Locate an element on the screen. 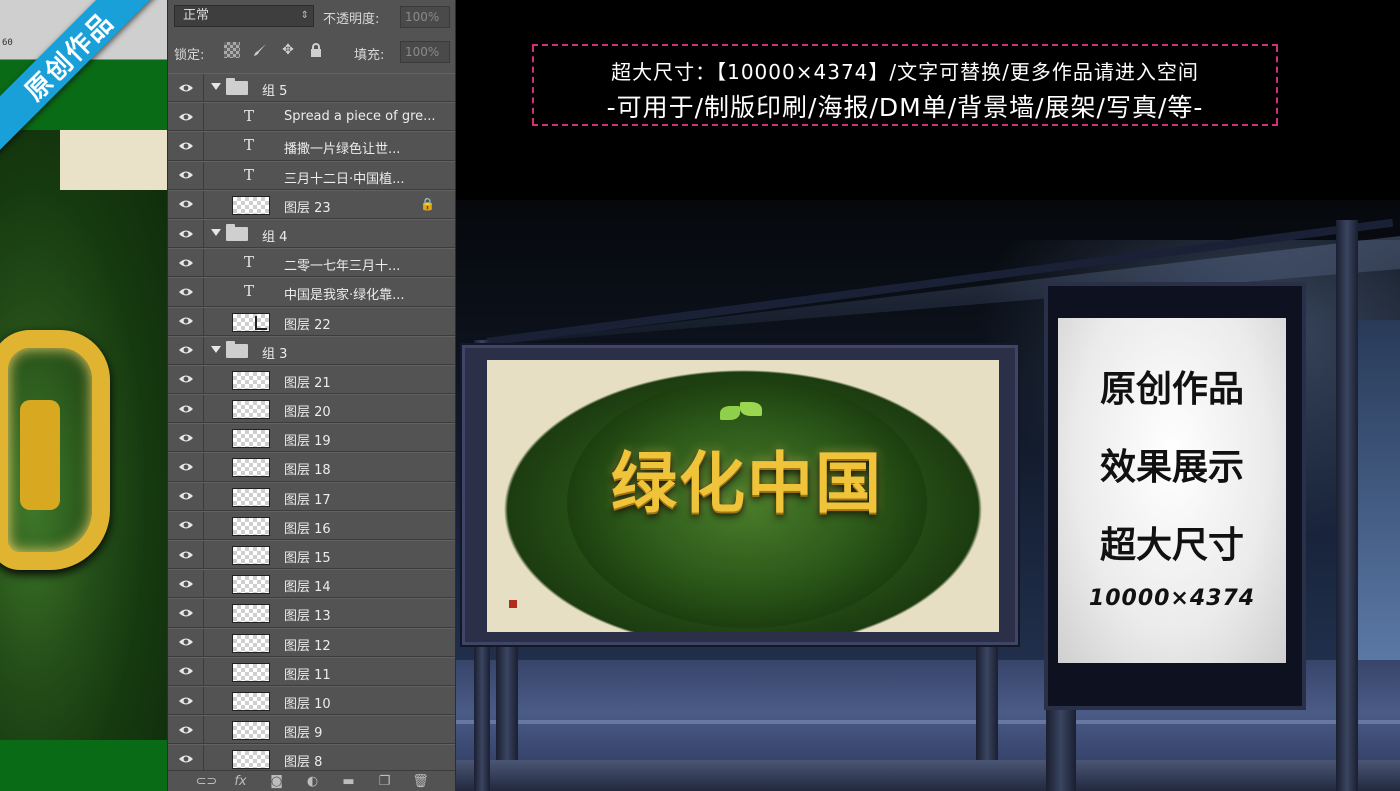  layer-row: 图层 10 is located at coordinates (311, 700).